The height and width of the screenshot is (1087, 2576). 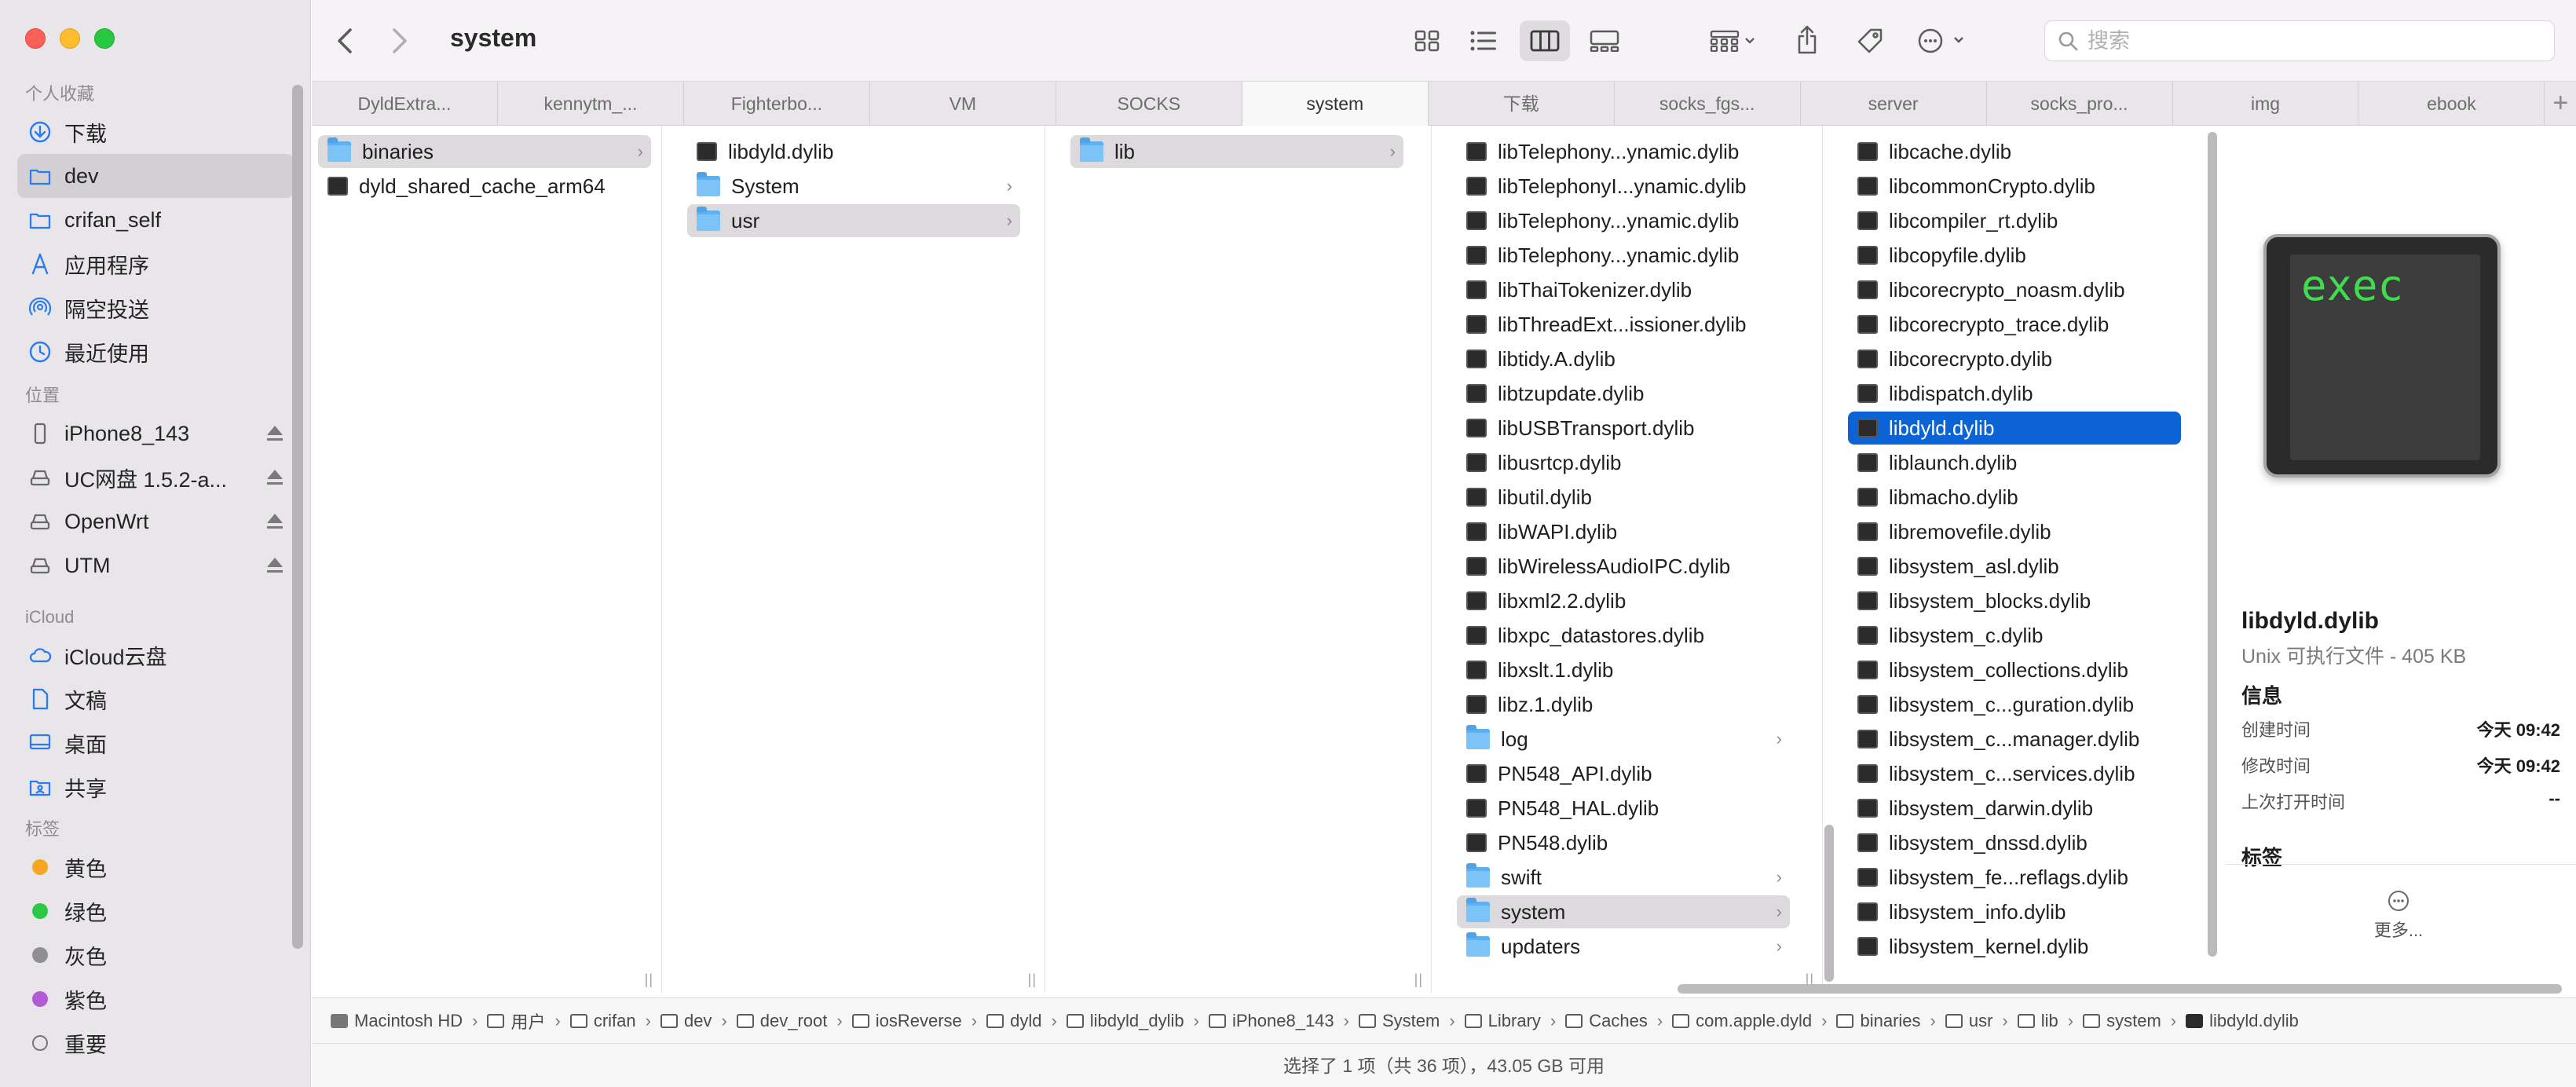 What do you see at coordinates (1807, 40) in the screenshot?
I see `share-button` at bounding box center [1807, 40].